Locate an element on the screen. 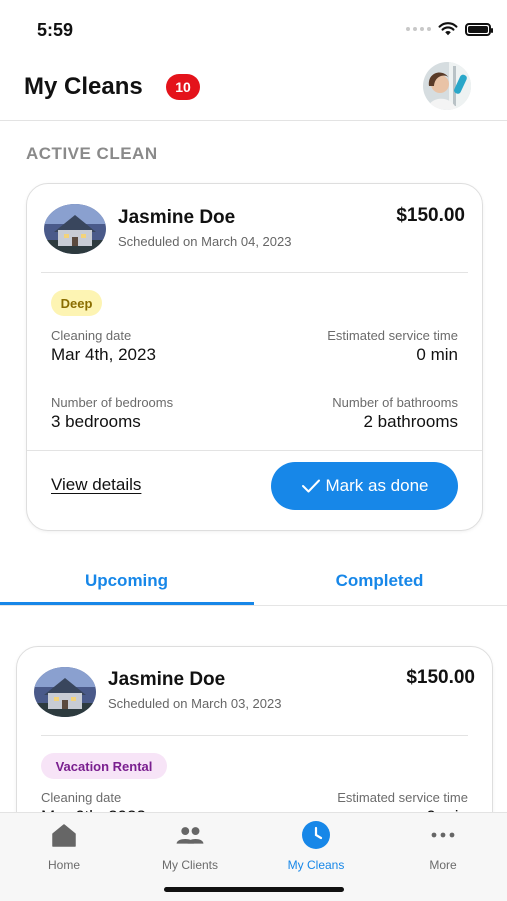  more-icon is located at coordinates (443, 835).